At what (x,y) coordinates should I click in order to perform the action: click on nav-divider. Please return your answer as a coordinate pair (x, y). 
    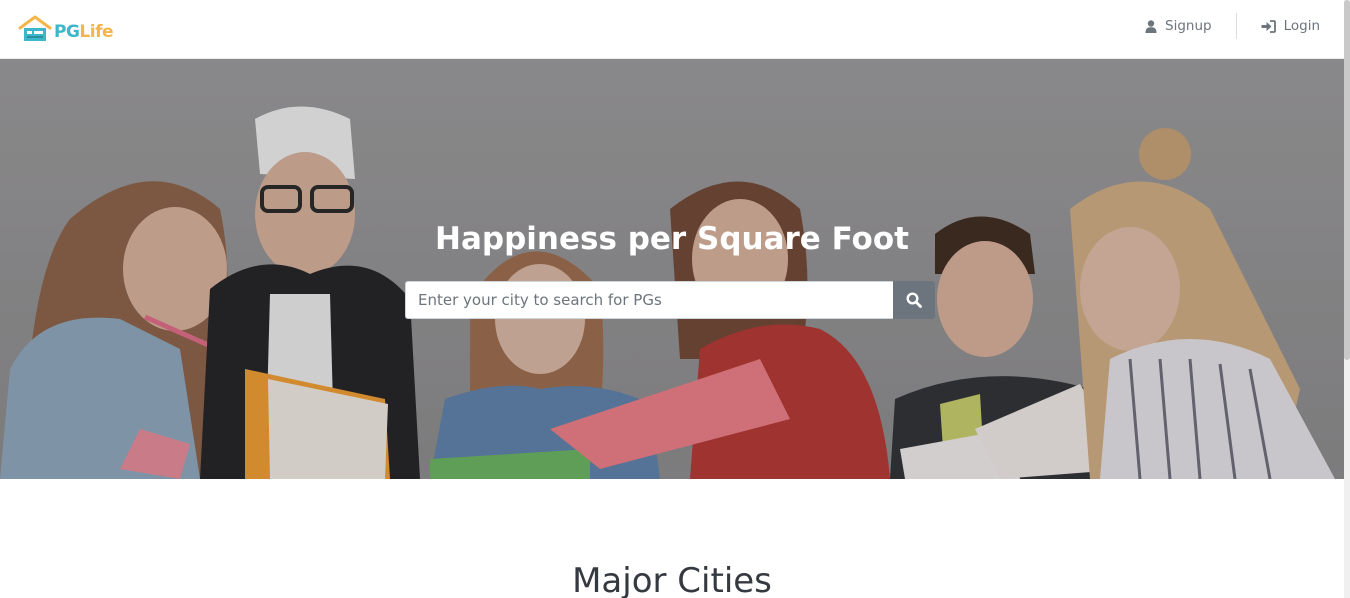
    Looking at the image, I should click on (1236, 26).